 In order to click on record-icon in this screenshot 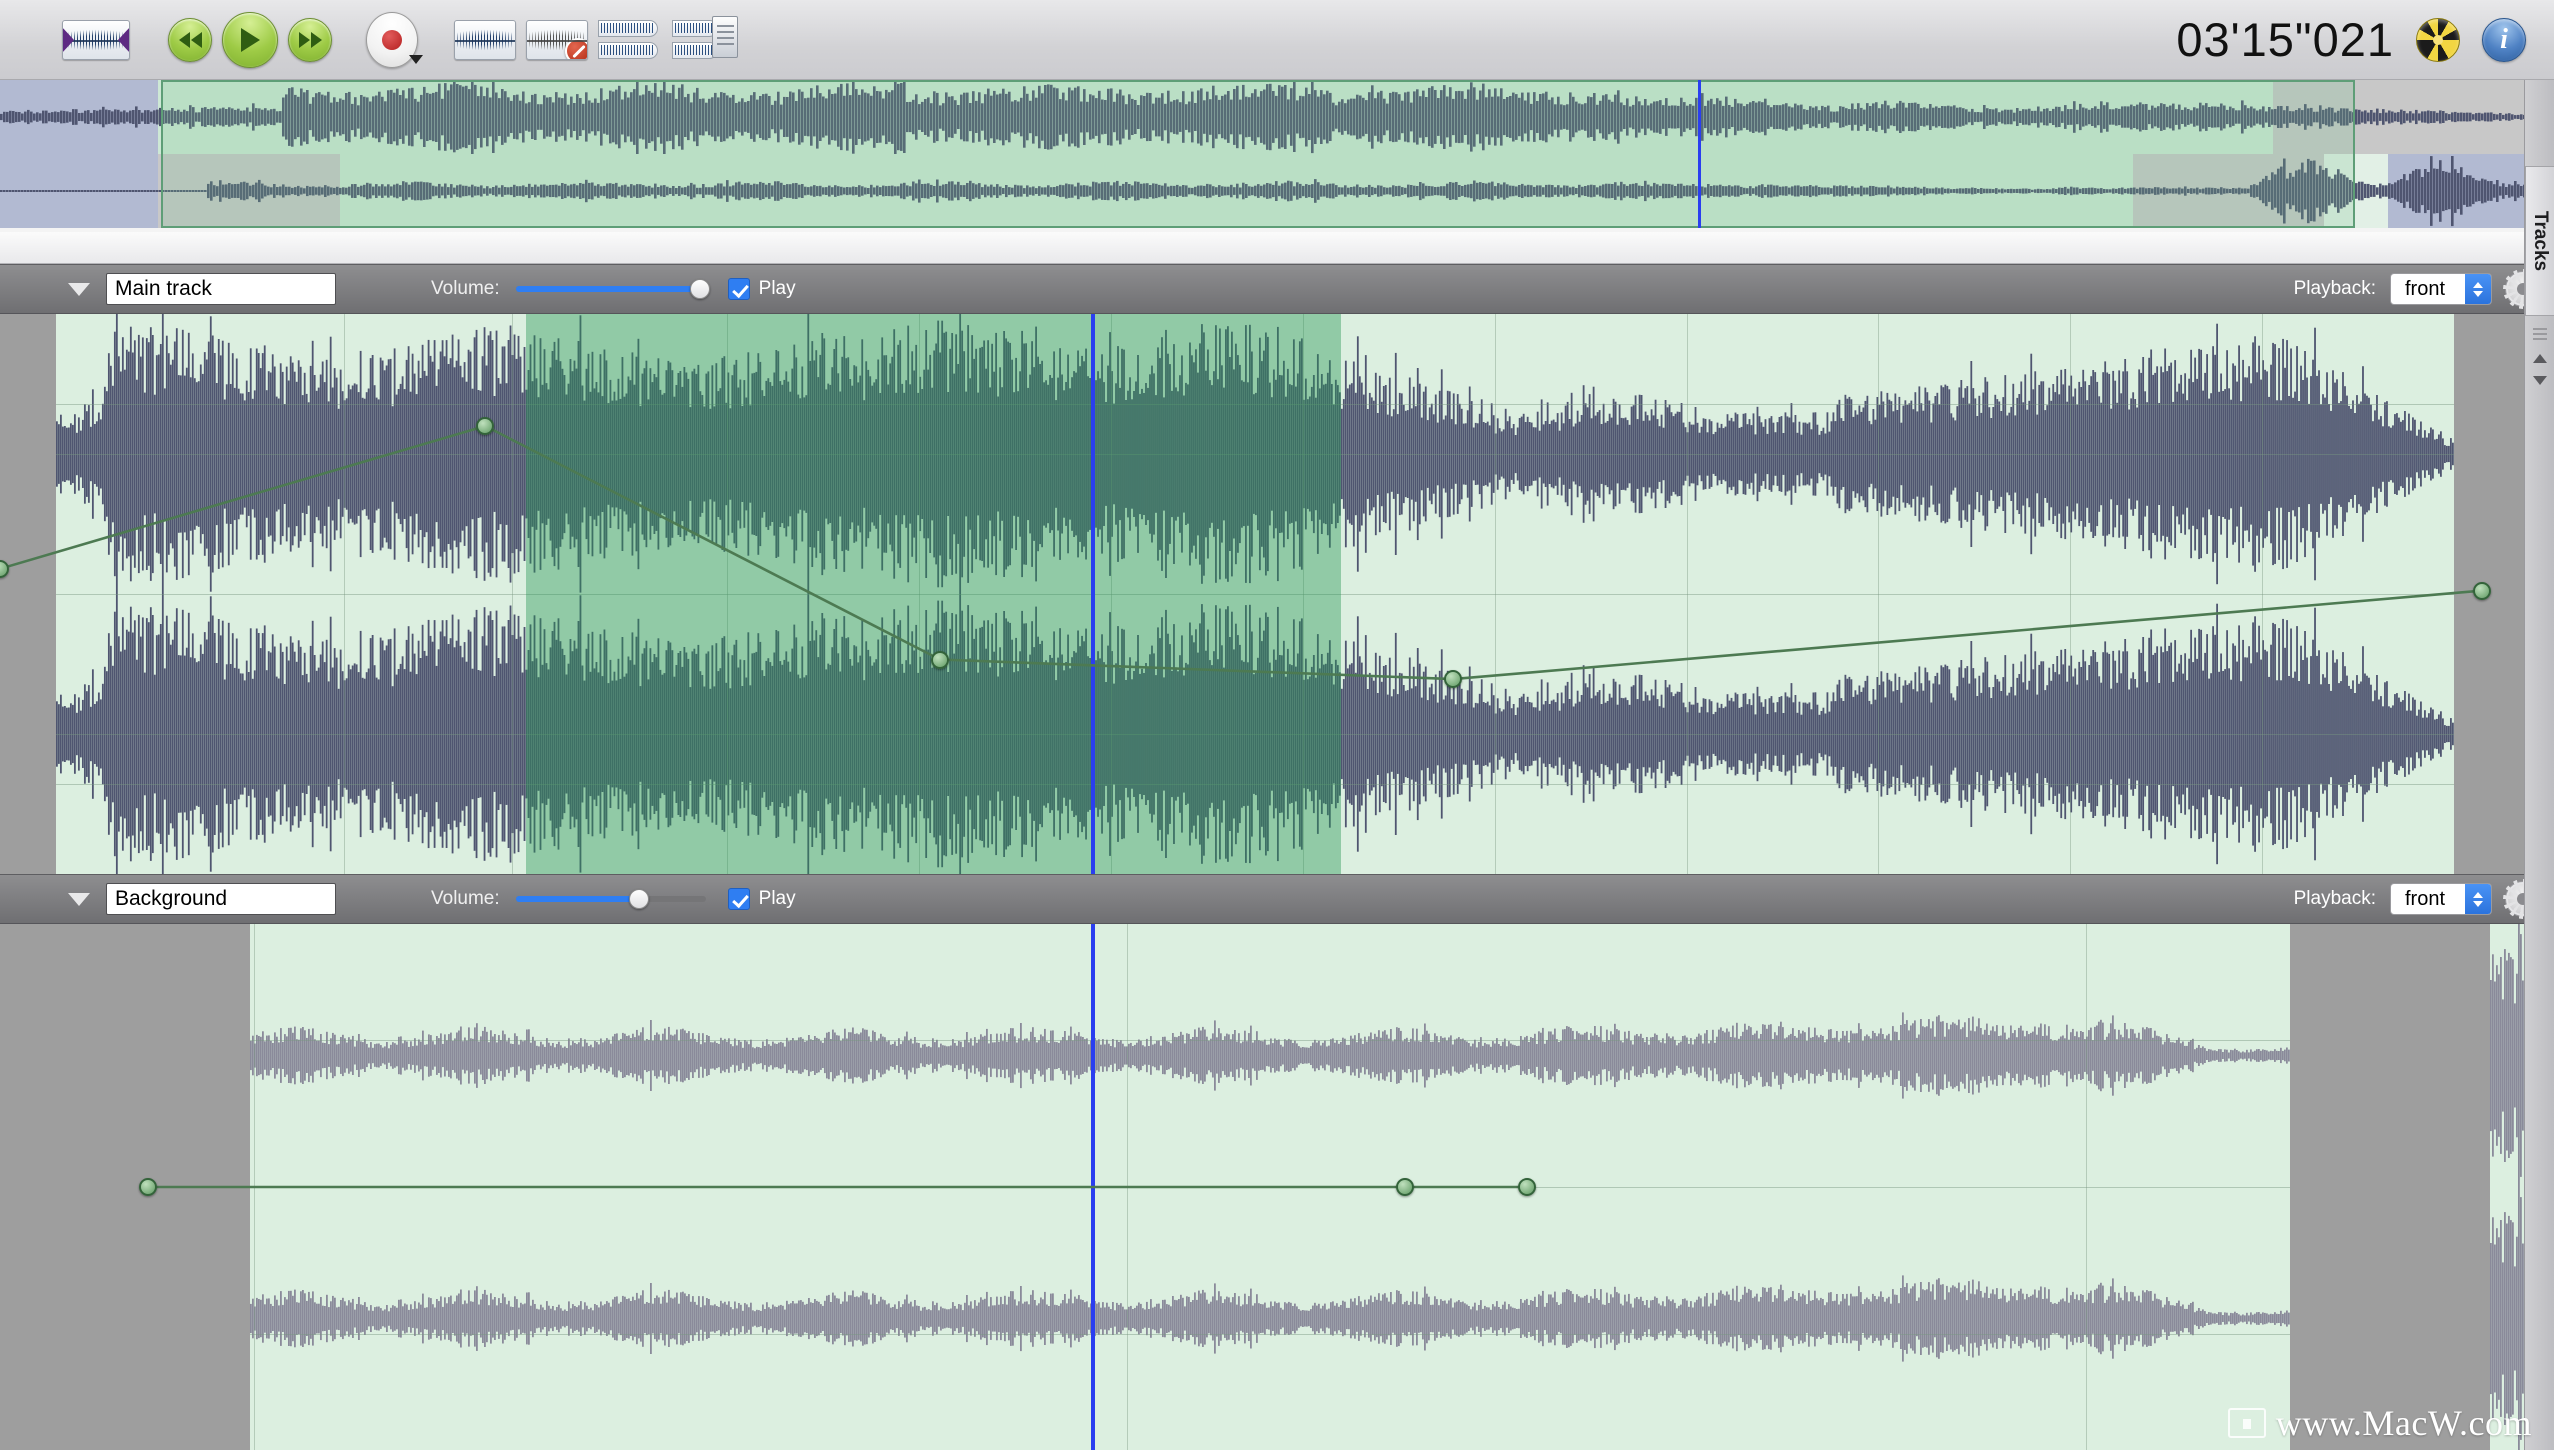, I will do `click(392, 39)`.